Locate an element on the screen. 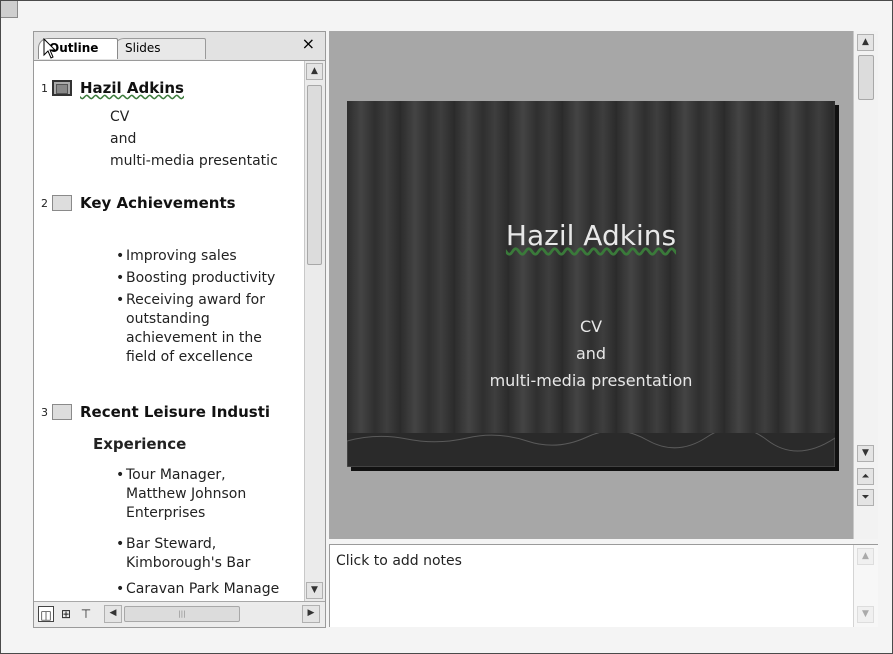 Image resolution: width=893 pixels, height=654 pixels. view-toolbar: ◫ ⊞ ⊤ ◀ ||| ▶ is located at coordinates (179, 614).